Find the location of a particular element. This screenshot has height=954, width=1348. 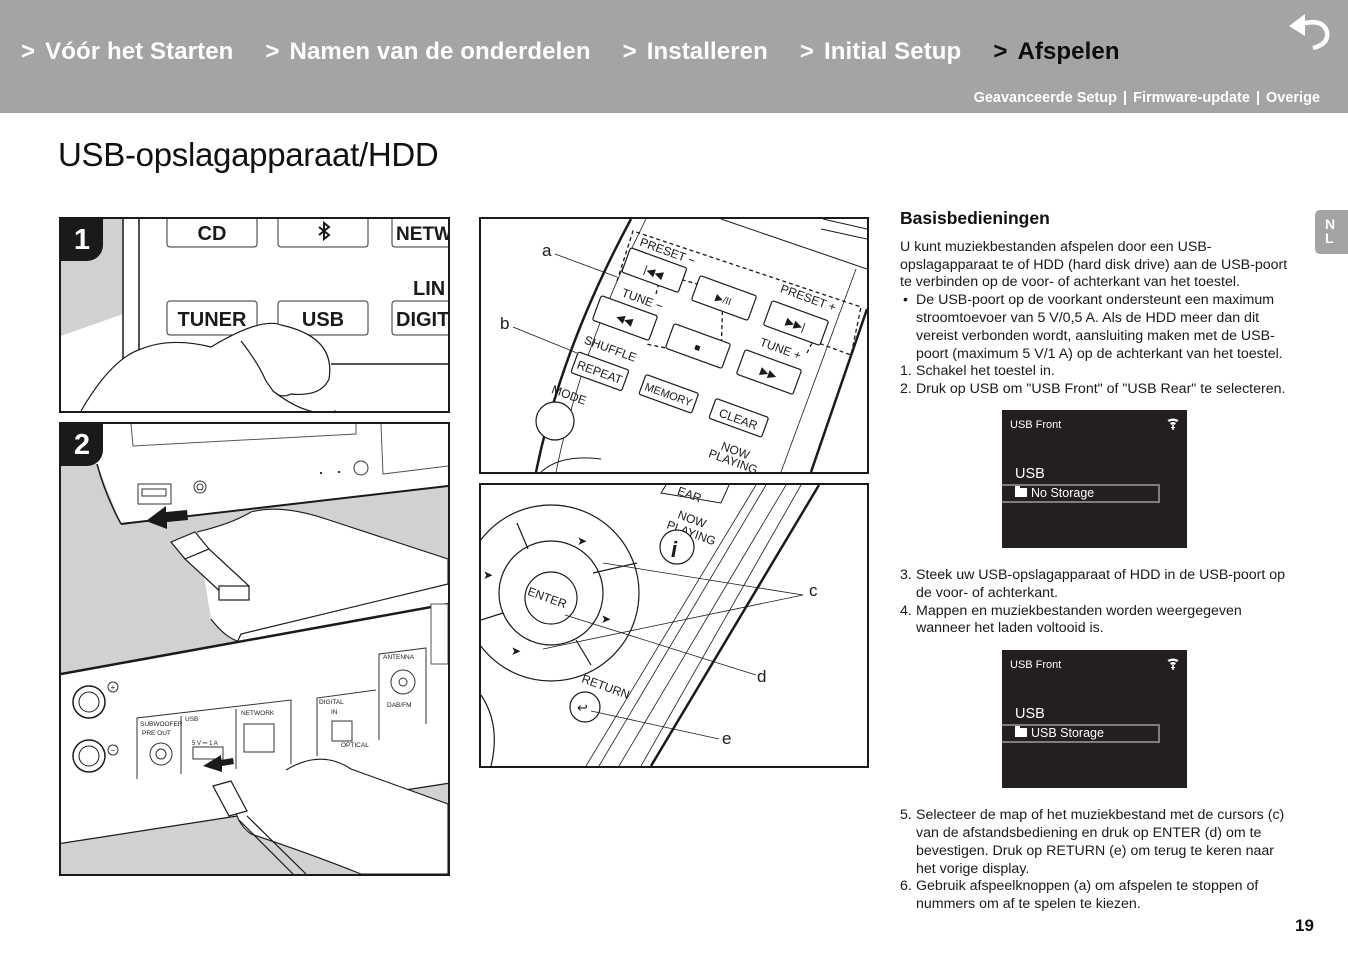

return-button is located at coordinates (1308, 32).